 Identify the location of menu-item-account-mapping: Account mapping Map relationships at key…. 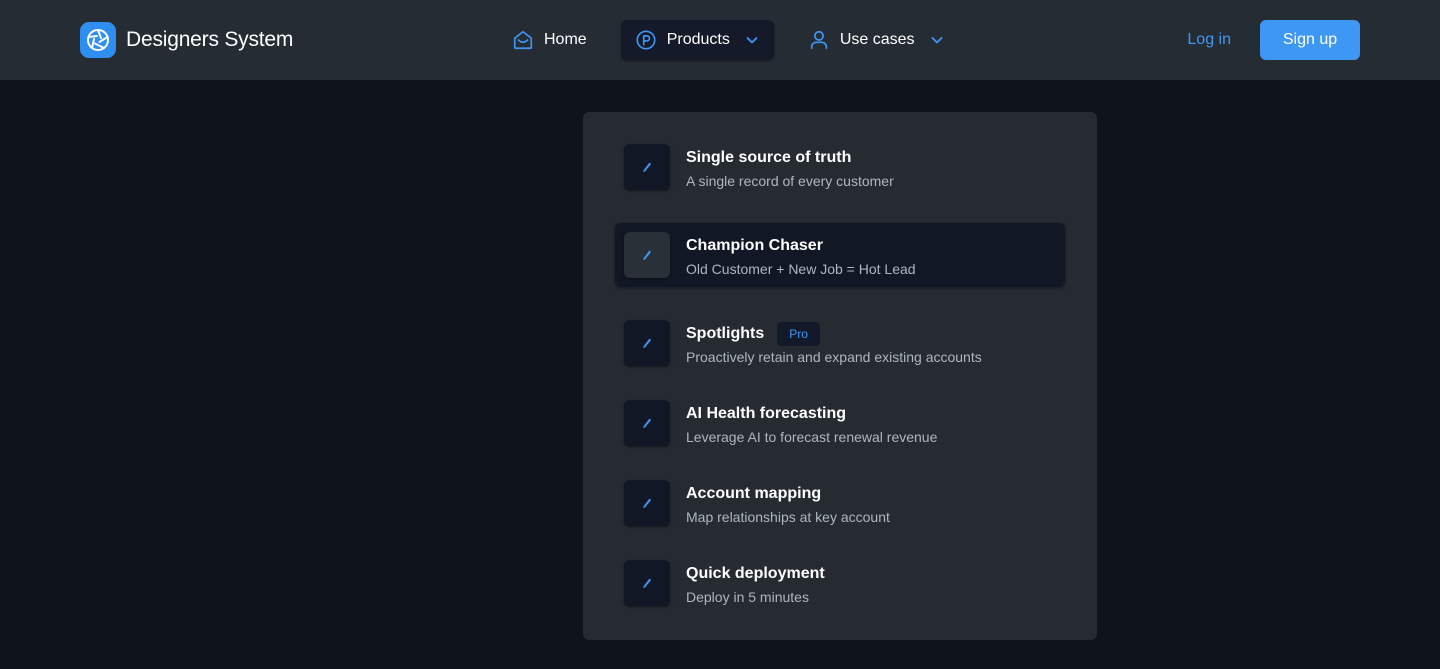
(840, 503).